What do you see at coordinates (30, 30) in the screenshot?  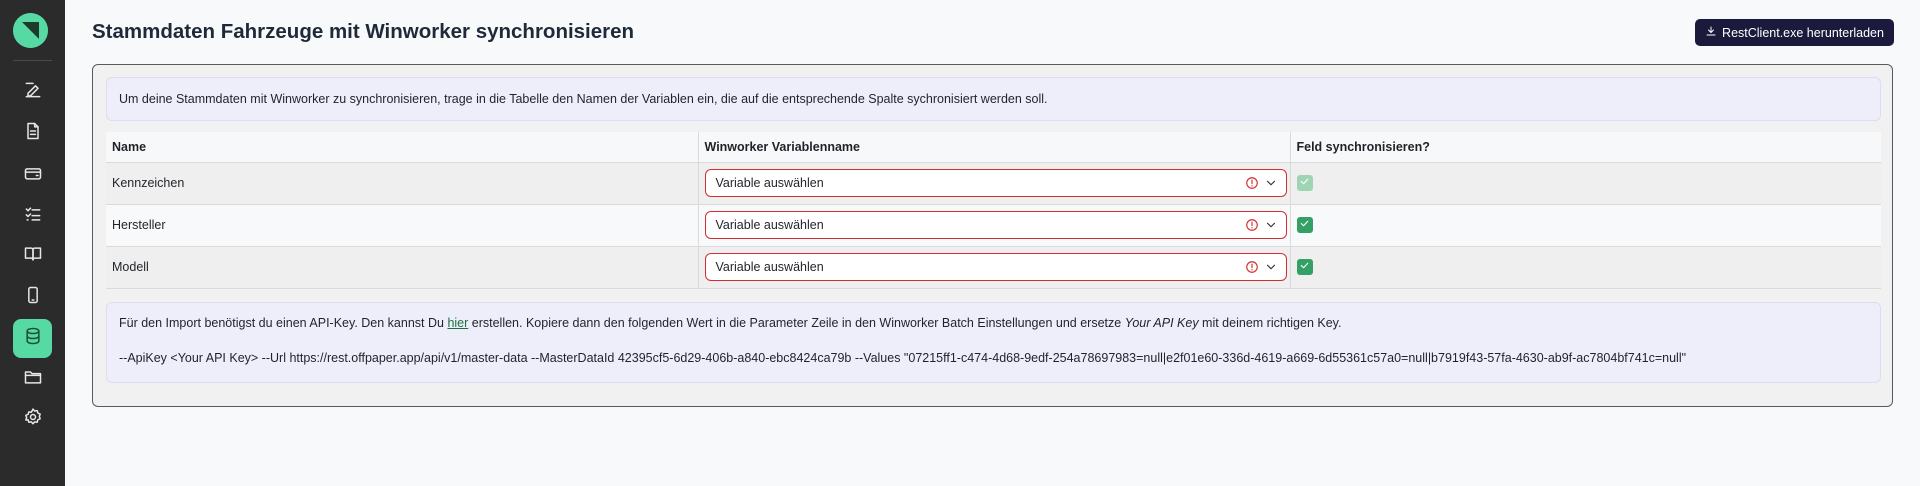 I see `app-logo` at bounding box center [30, 30].